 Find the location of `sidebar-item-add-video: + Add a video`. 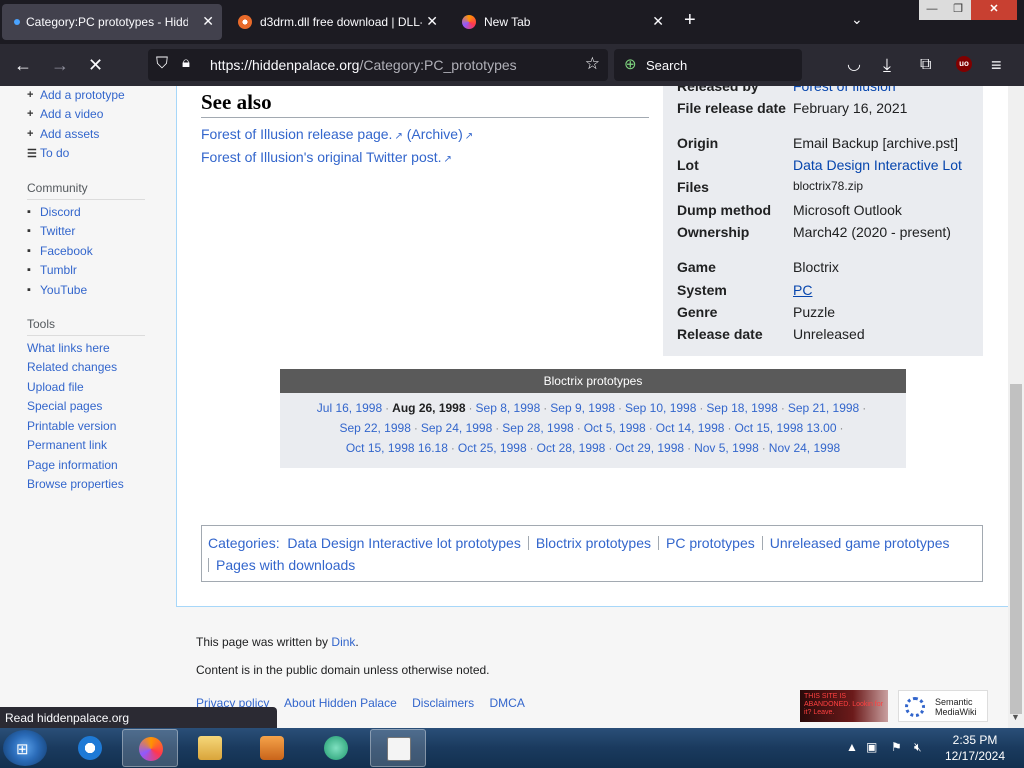

sidebar-item-add-video: + Add a video is located at coordinates (76, 115).